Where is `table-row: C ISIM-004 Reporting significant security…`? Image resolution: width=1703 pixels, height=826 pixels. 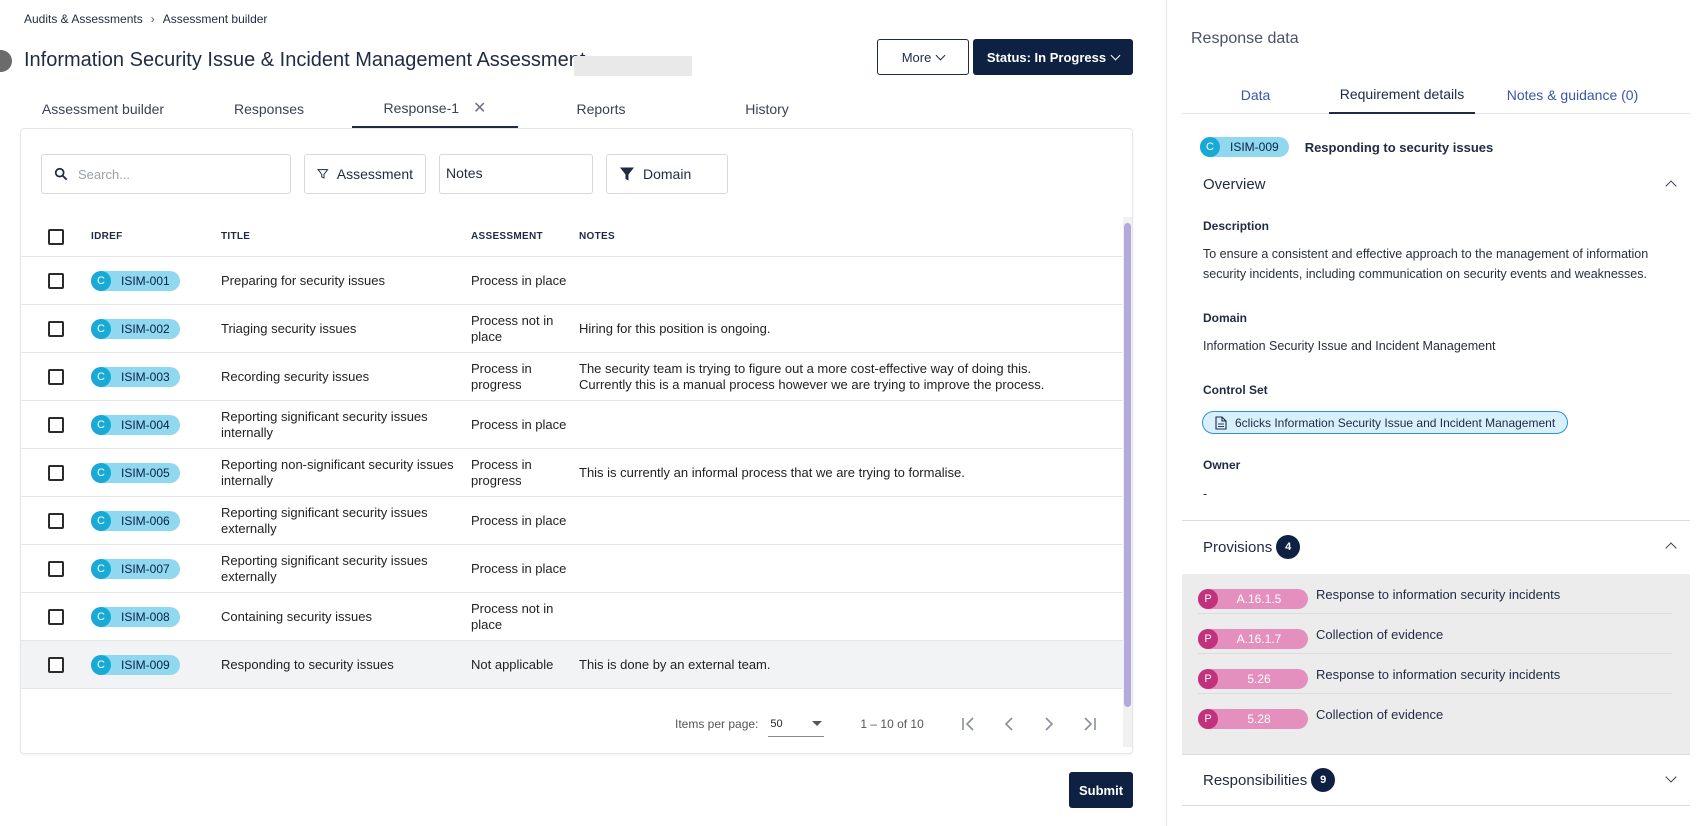 table-row: C ISIM-004 Reporting significant security… is located at coordinates (572, 425).